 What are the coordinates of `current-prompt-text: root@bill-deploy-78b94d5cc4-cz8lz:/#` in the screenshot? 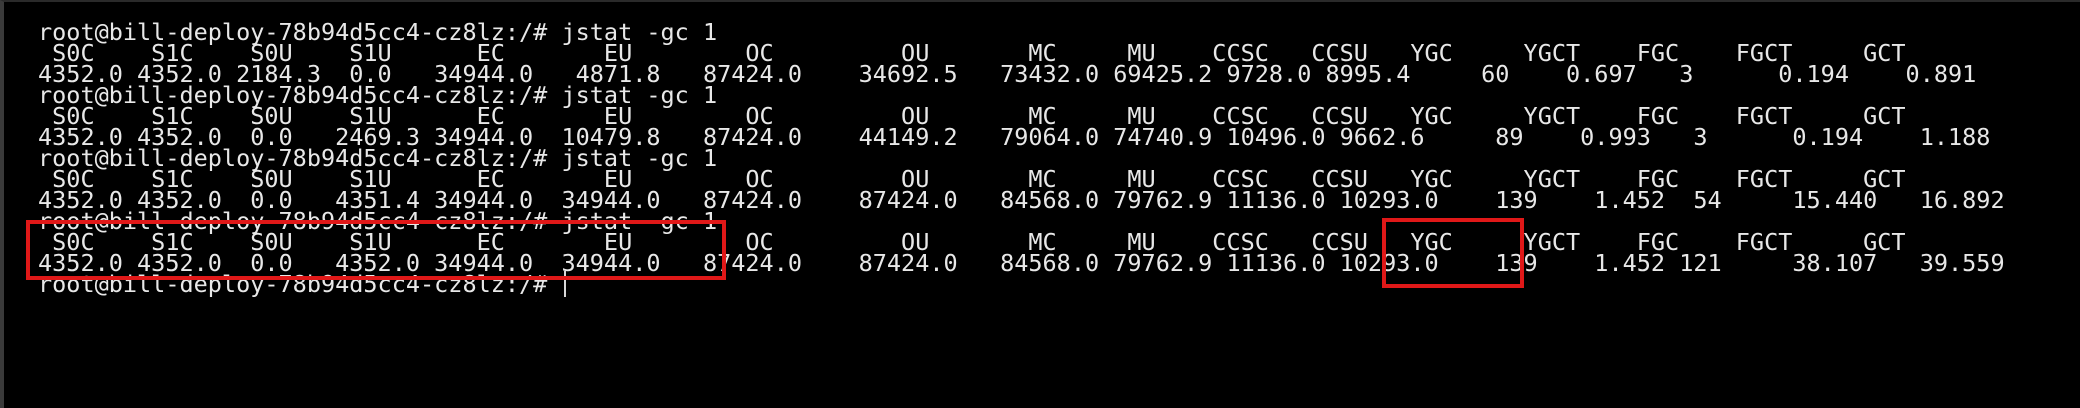 It's located at (300, 284).